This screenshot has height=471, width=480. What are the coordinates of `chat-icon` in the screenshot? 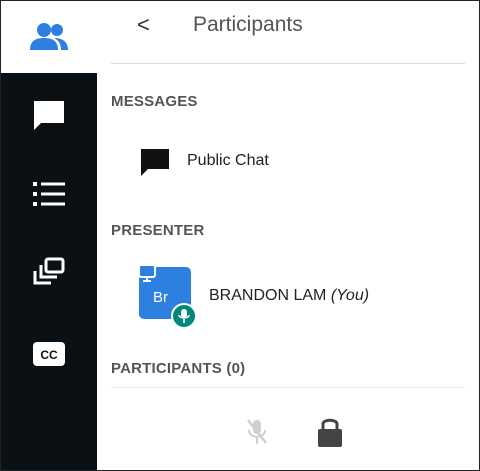 It's located at (49, 115).